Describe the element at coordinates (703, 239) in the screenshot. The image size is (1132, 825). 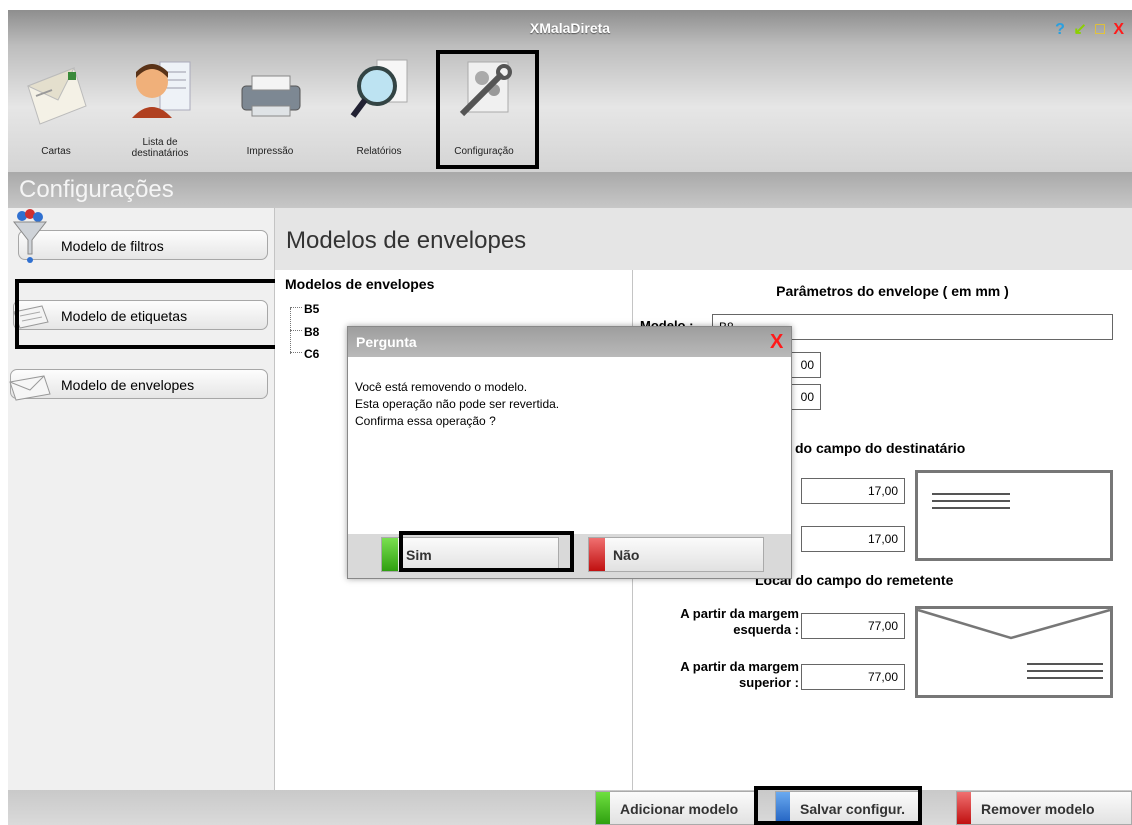
I see `main-header: Modelos de envelopes` at that location.